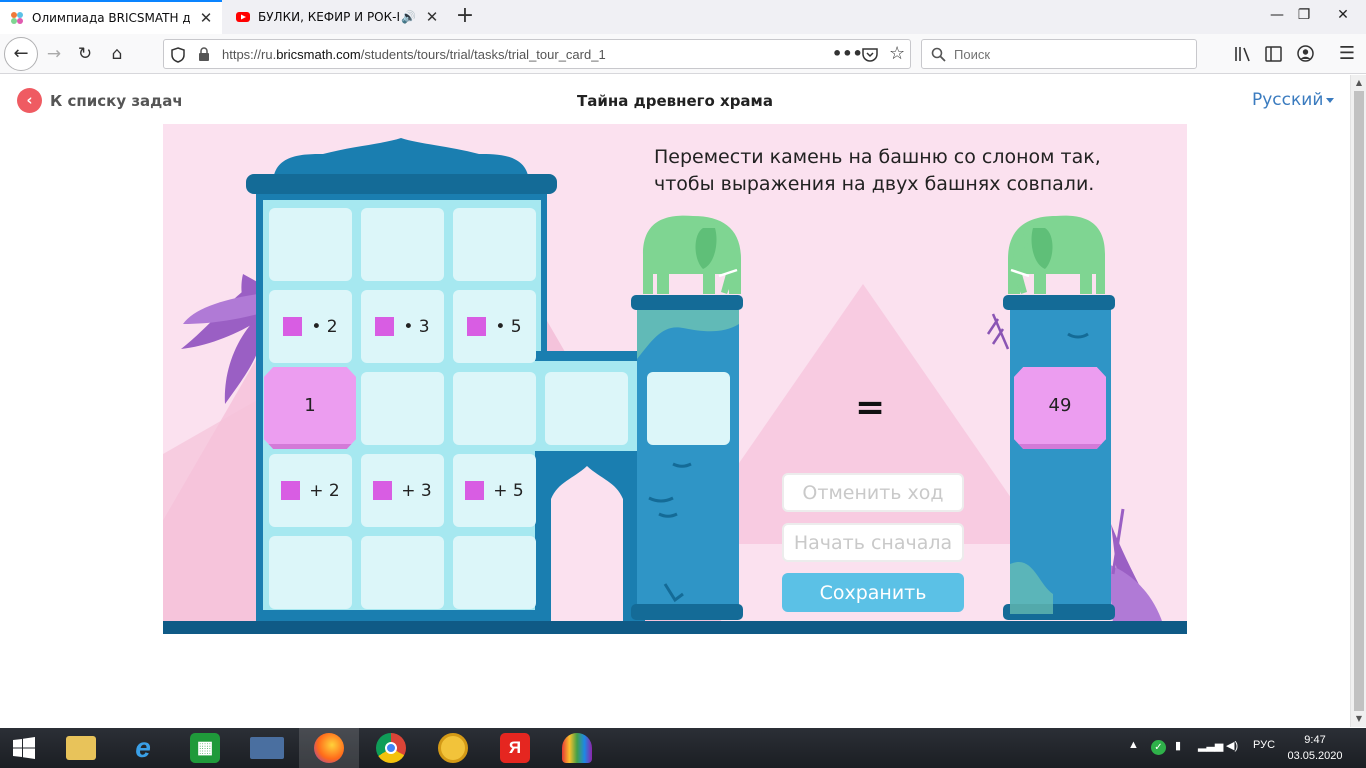  What do you see at coordinates (178, 55) in the screenshot?
I see `shield-icon` at bounding box center [178, 55].